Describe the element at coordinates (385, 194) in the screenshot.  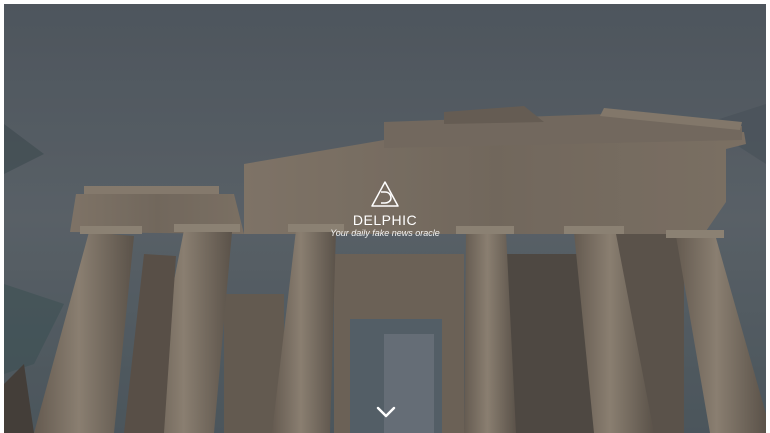
I see `delta-triangle-logo-icon` at that location.